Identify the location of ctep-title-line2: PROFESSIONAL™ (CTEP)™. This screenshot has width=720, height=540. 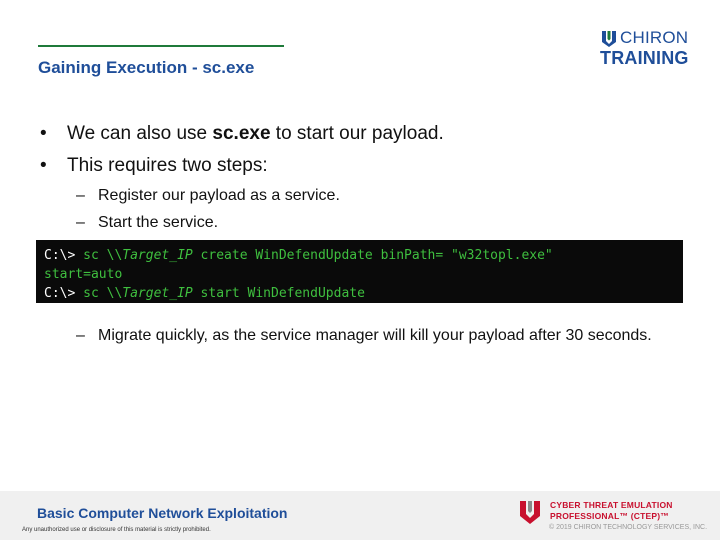
(609, 516).